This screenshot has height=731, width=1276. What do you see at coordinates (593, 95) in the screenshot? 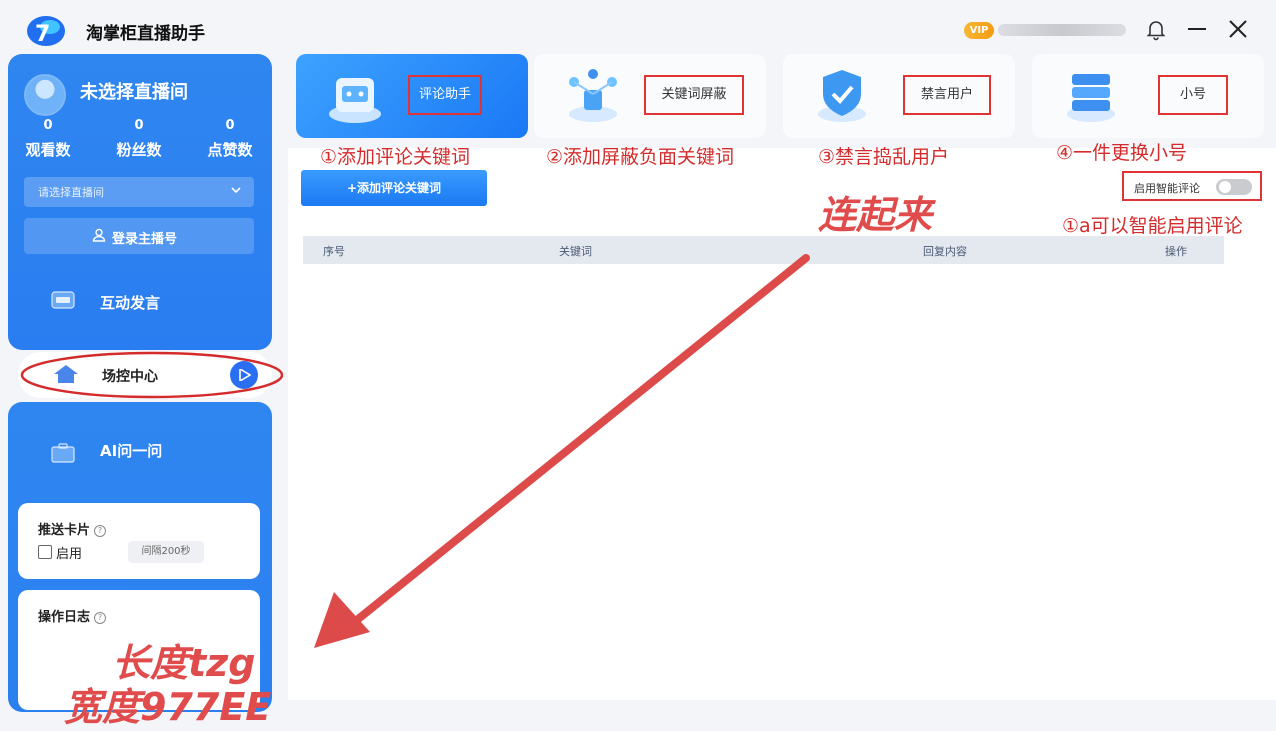
I see `keyword-network-icon` at bounding box center [593, 95].